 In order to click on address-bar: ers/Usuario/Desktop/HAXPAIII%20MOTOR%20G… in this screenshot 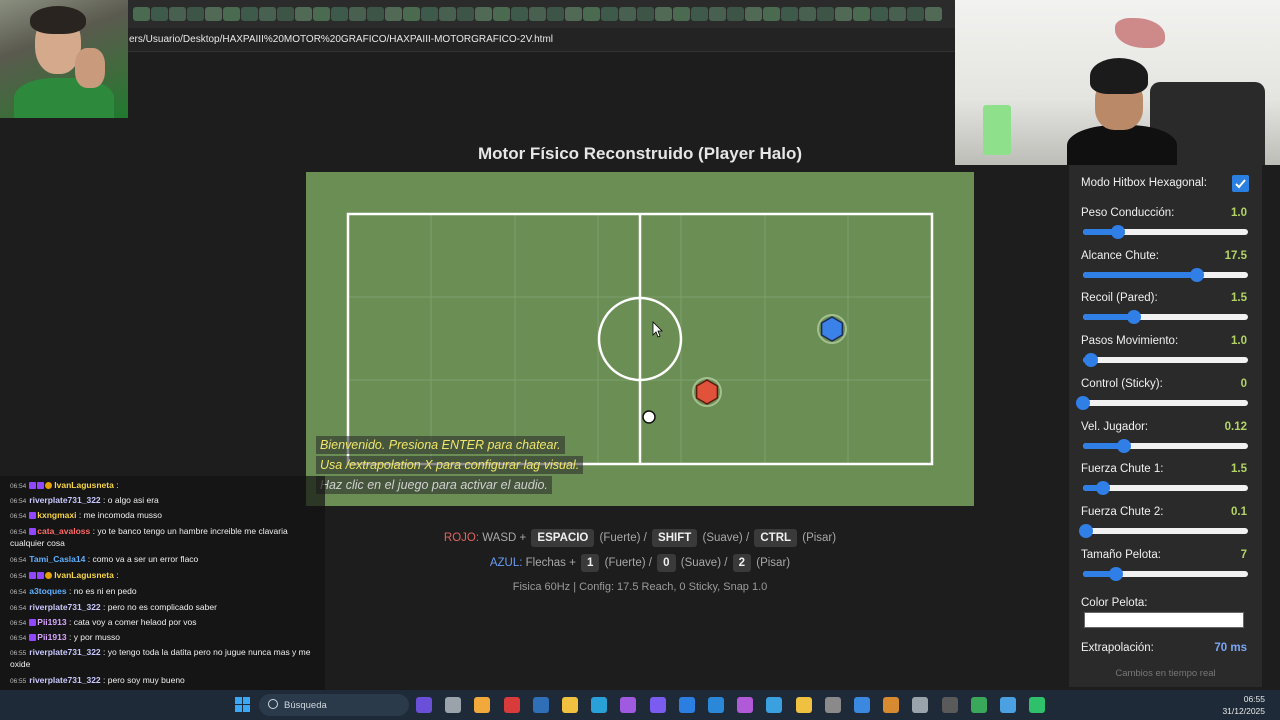, I will do `click(477, 40)`.